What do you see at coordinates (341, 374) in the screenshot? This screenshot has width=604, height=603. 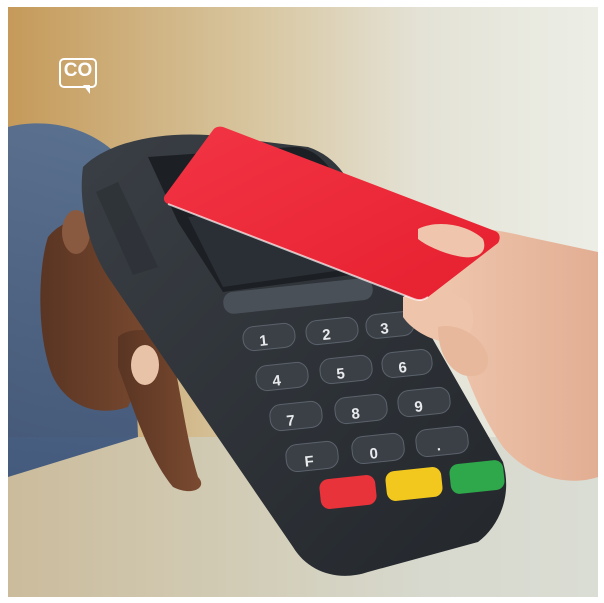 I see `svg-text: 5` at bounding box center [341, 374].